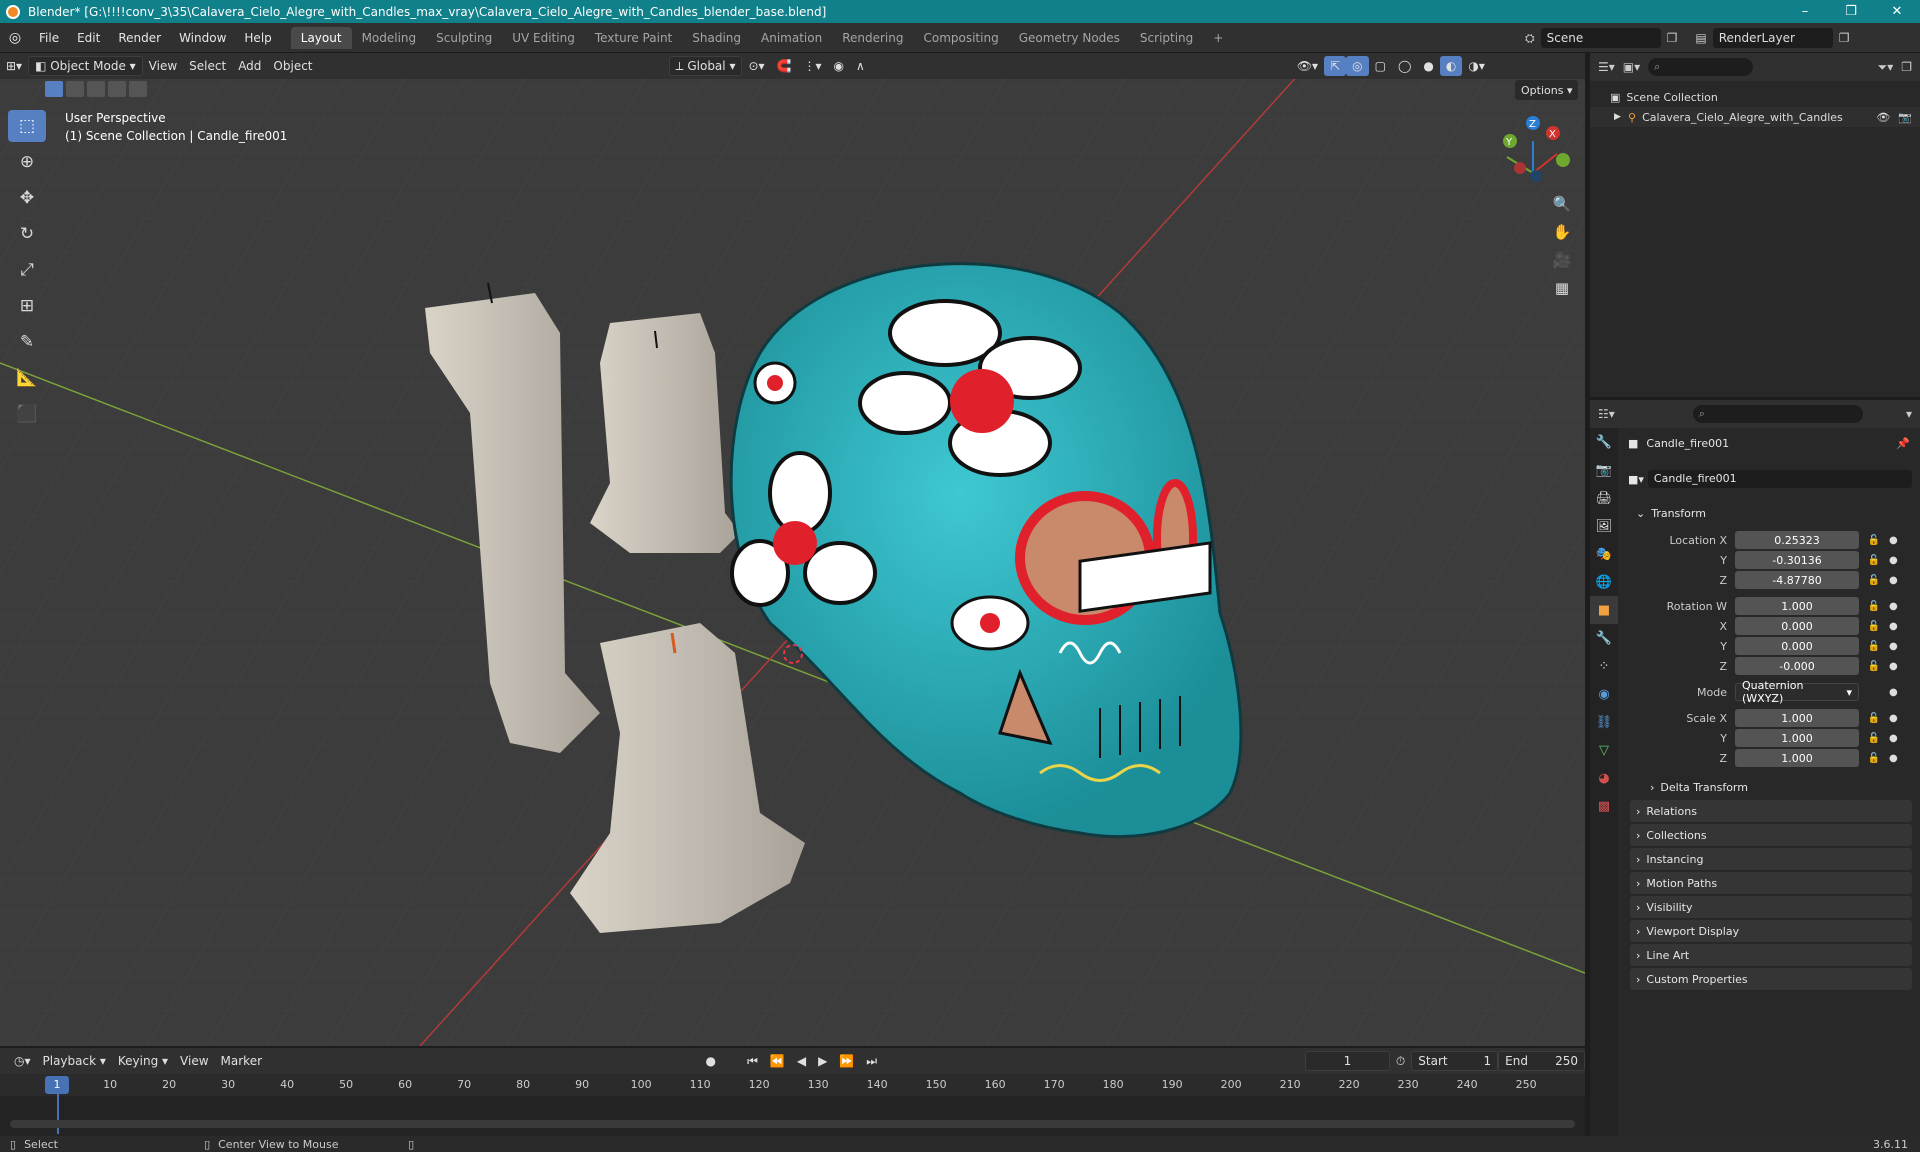 The height and width of the screenshot is (1152, 1920). What do you see at coordinates (543, 38) in the screenshot?
I see `tab-uv-editing: UV Editing` at bounding box center [543, 38].